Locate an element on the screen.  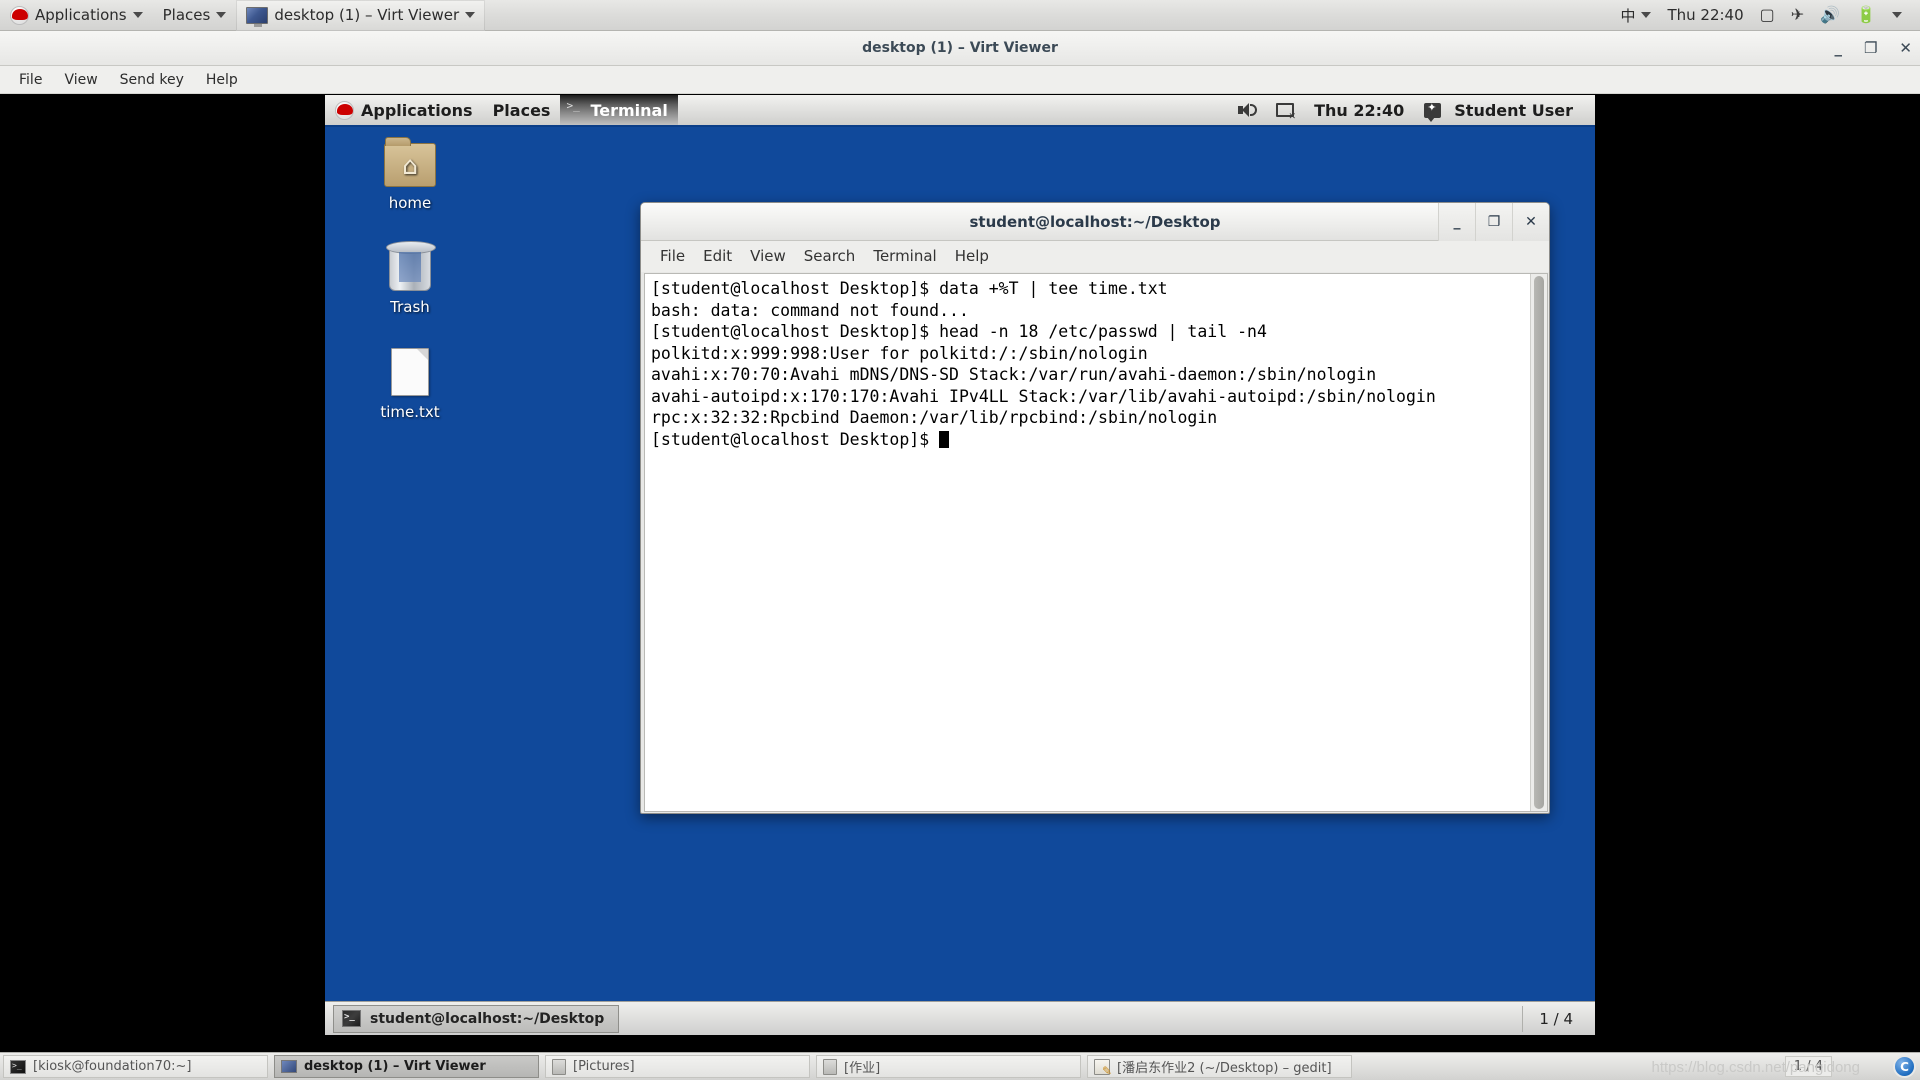
host-applications-menu: Applications is located at coordinates (76, 15).